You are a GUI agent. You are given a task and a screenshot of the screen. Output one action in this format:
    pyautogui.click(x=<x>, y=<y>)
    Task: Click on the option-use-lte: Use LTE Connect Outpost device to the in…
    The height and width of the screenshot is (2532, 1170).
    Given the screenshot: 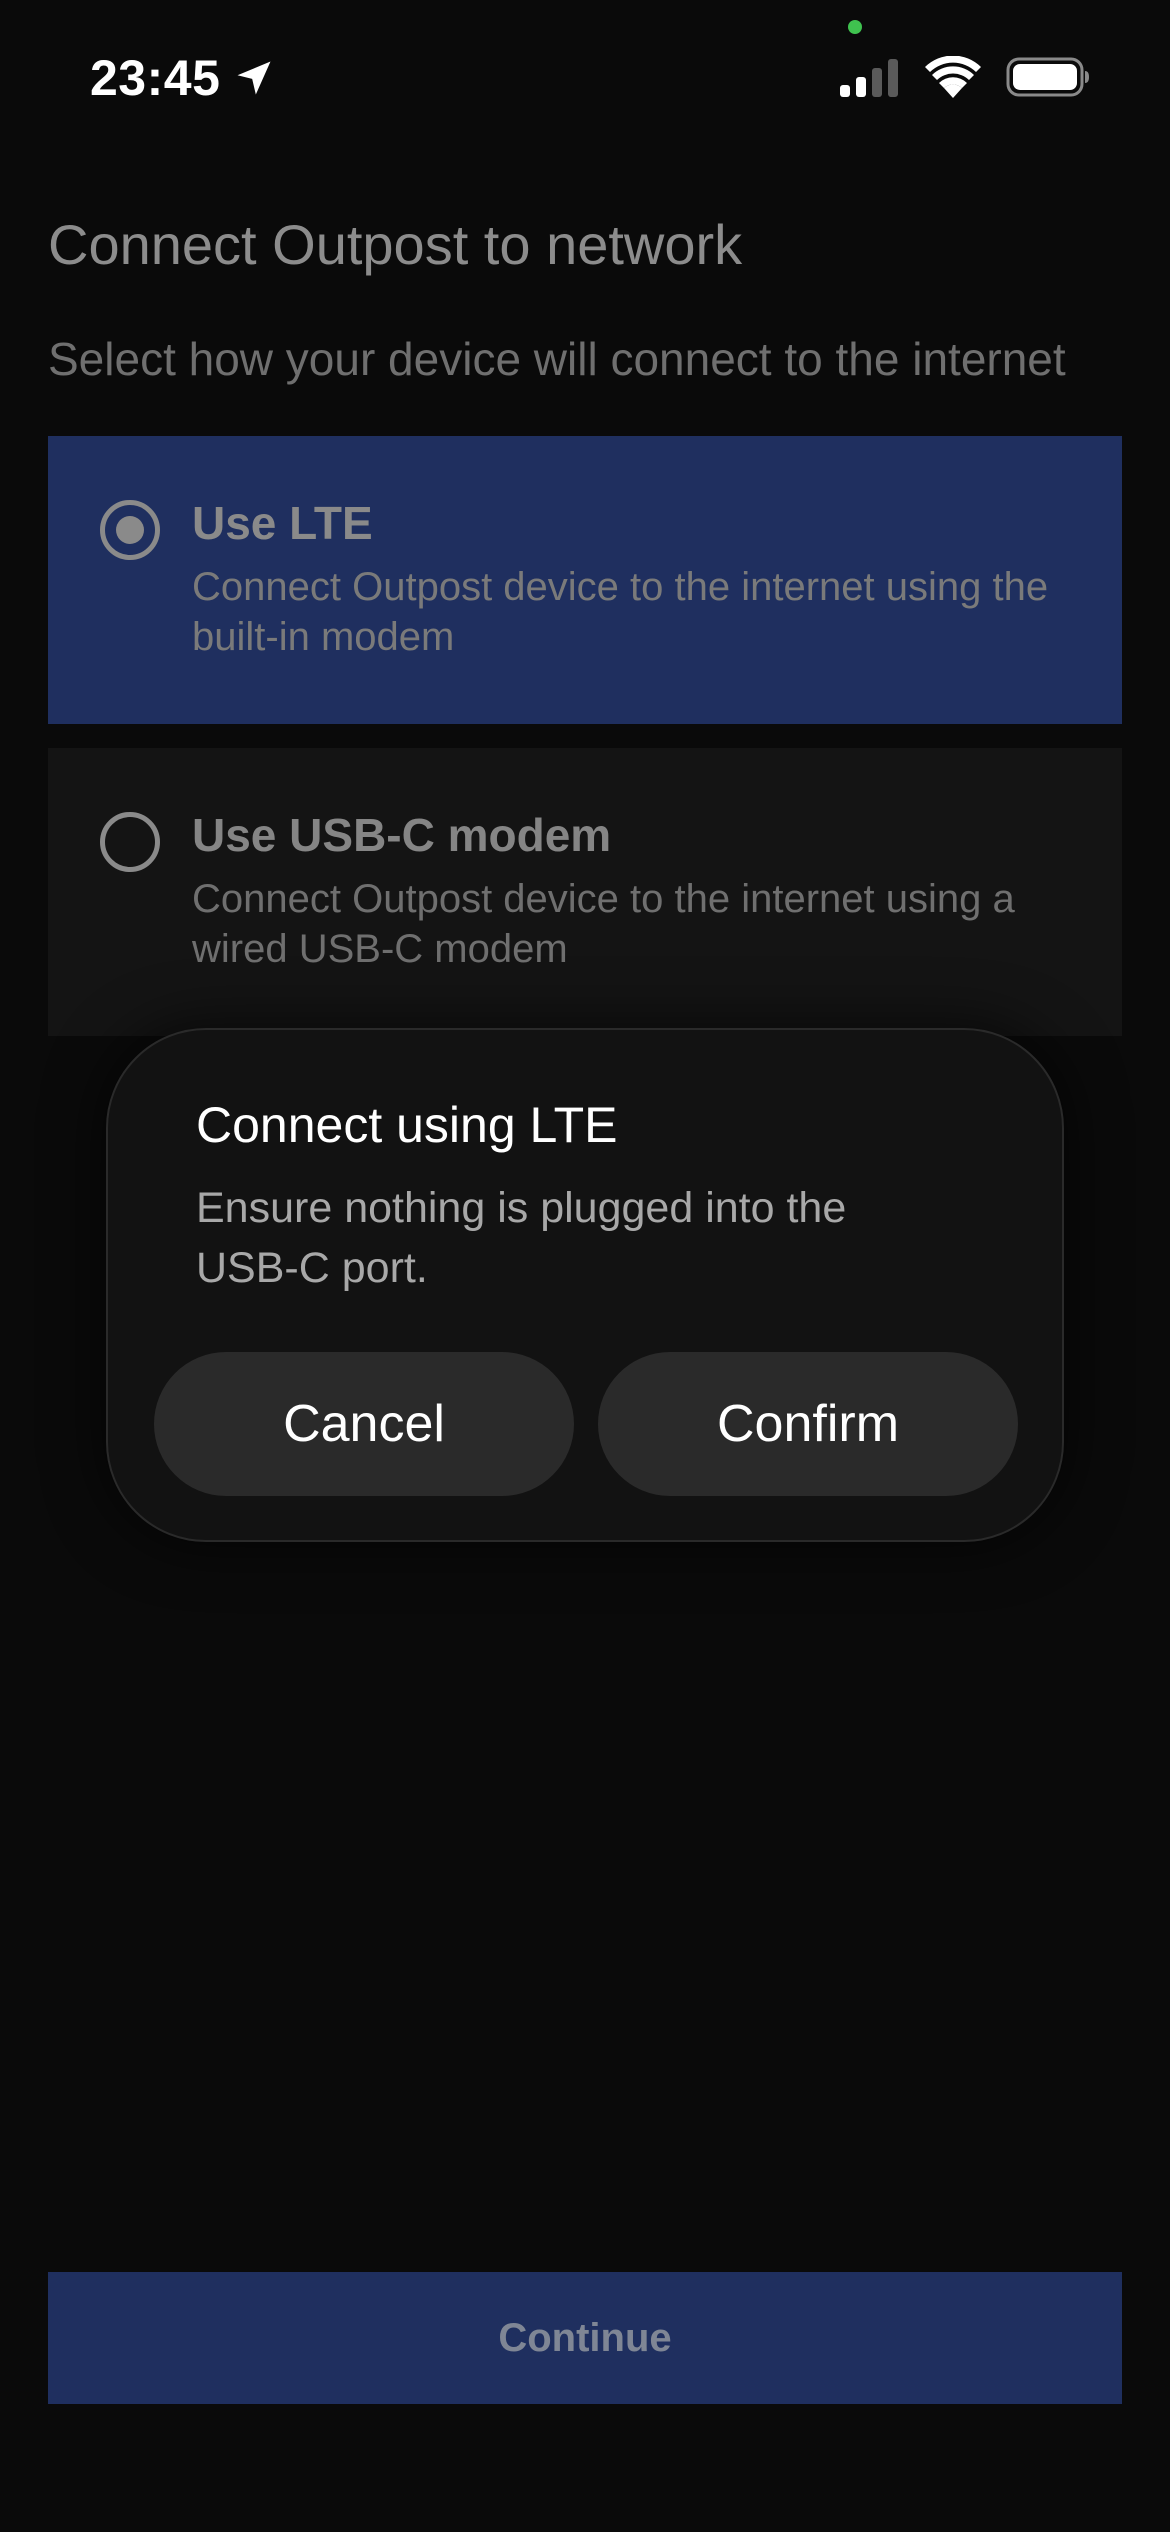 What is the action you would take?
    pyautogui.click(x=585, y=580)
    